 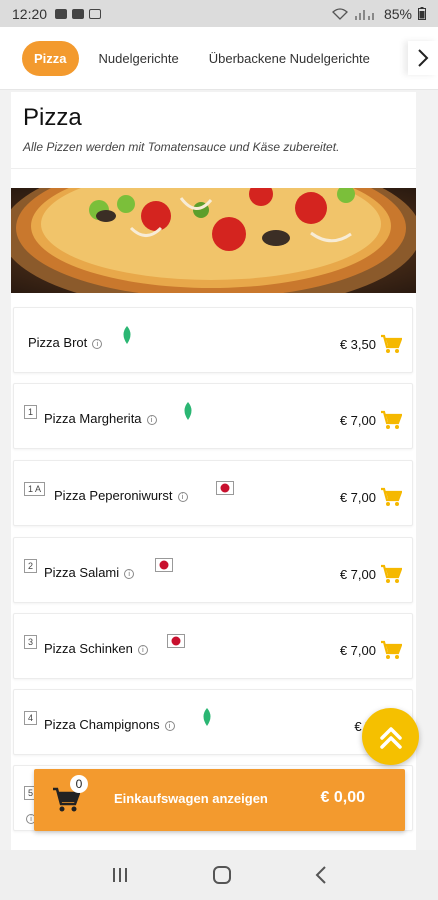 I want to click on cart-count-badge: 0, so click(x=79, y=784).